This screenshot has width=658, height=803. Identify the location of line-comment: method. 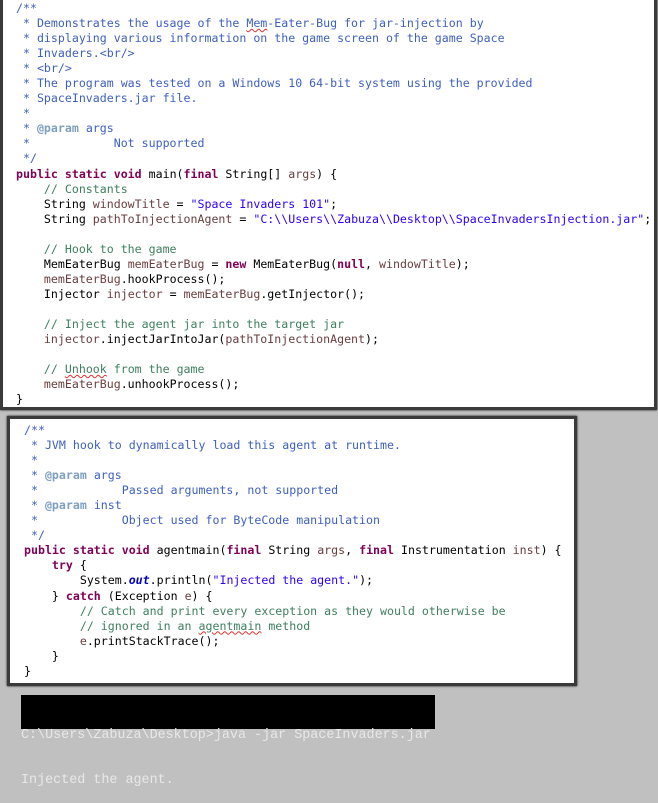
(286, 625).